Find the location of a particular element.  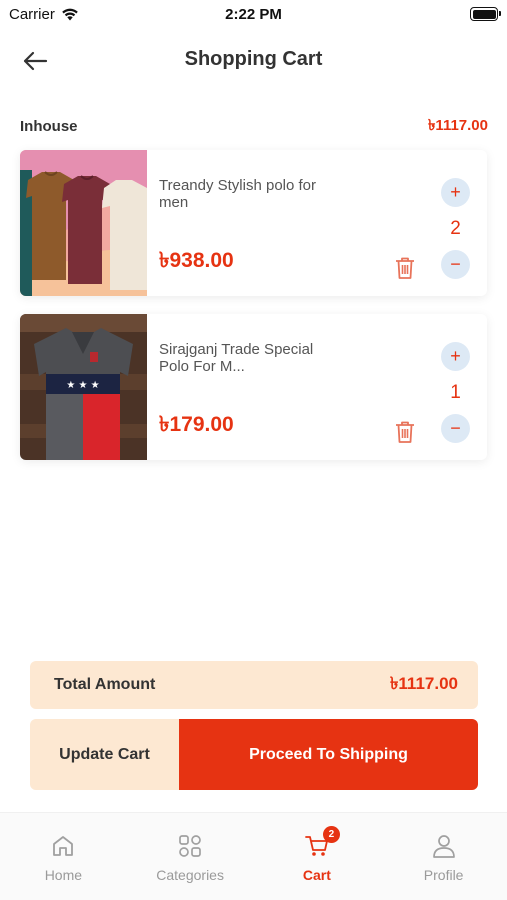

tab-cart: 2 Cart is located at coordinates (317, 856).